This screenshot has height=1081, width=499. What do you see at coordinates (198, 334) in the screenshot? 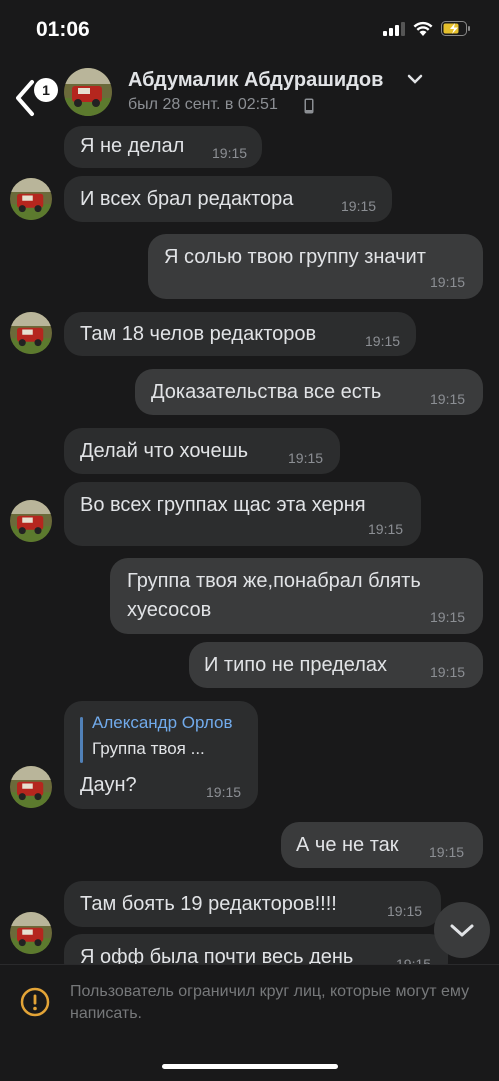
I see `message-text: Там 18 челов редакторов` at bounding box center [198, 334].